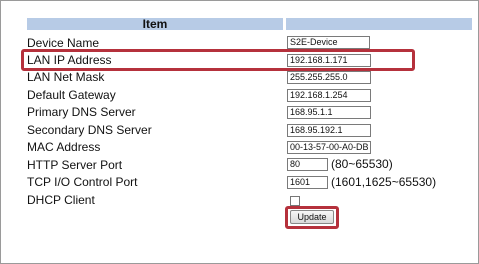 The image size is (479, 264). Describe the element at coordinates (64, 147) in the screenshot. I see `label-mac-address: MAC Address` at that location.